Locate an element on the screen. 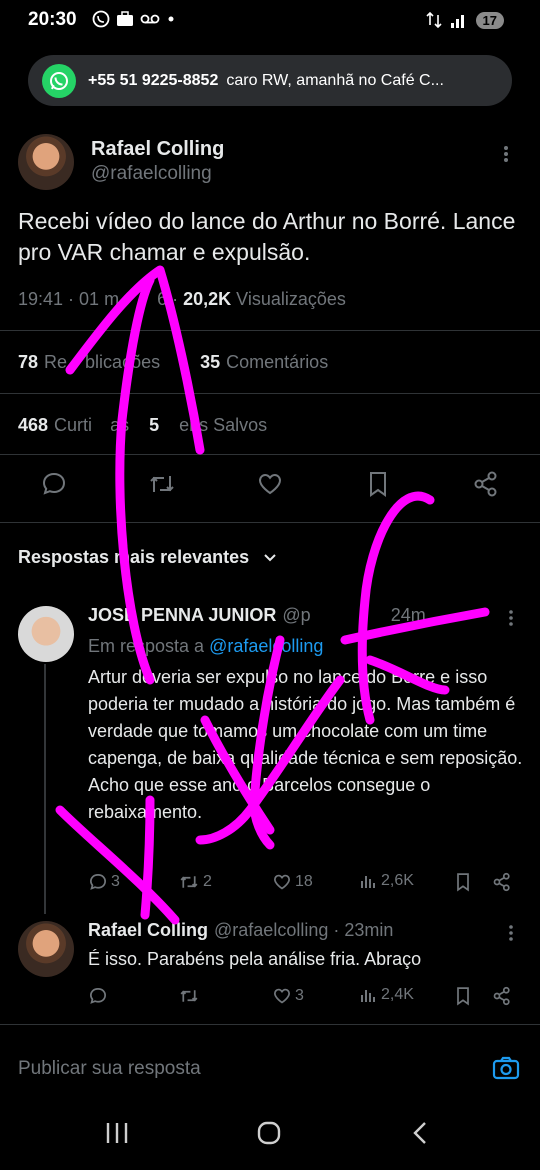  views-count: 20,2K is located at coordinates (207, 299).